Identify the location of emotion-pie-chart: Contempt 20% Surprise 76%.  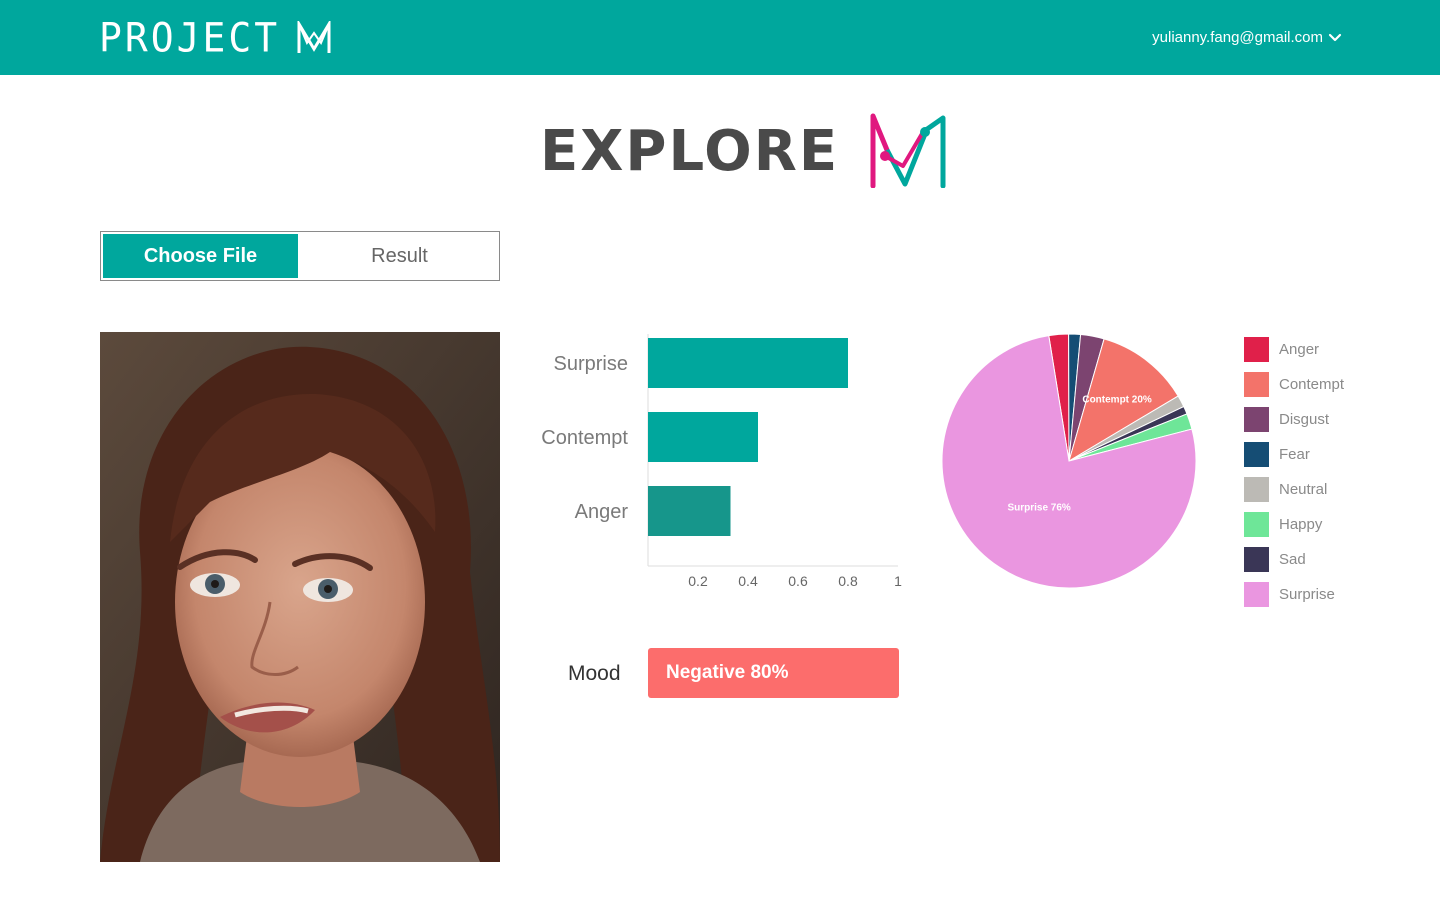
(1069, 462).